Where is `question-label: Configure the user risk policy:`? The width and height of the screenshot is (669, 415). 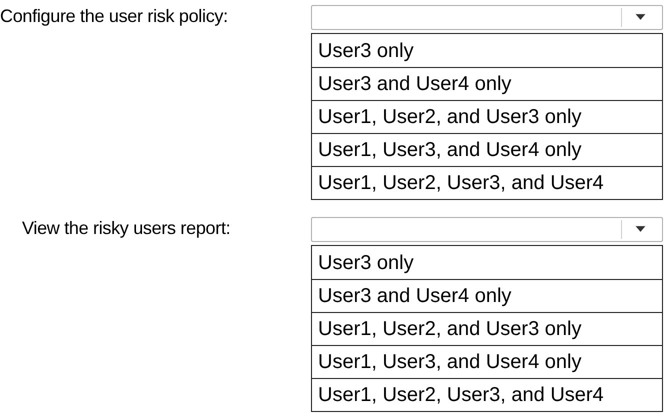 question-label: Configure the user risk policy: is located at coordinates (114, 16).